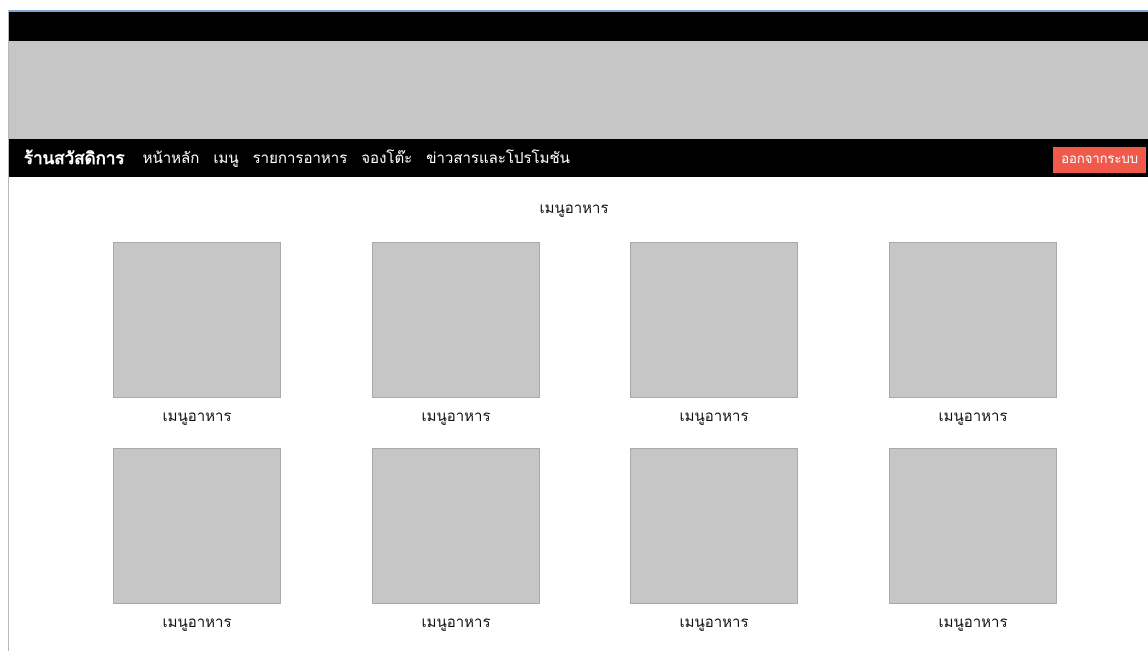  Describe the element at coordinates (74, 158) in the screenshot. I see `site-brand: ร้านสวัสดิการ` at that location.